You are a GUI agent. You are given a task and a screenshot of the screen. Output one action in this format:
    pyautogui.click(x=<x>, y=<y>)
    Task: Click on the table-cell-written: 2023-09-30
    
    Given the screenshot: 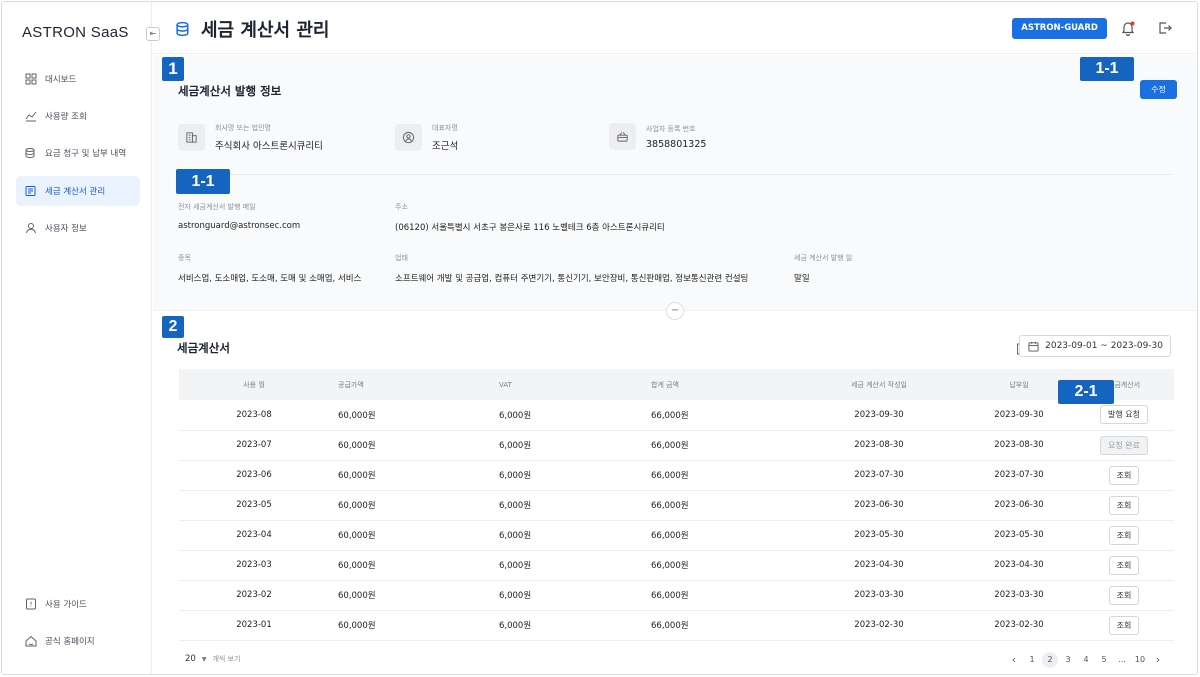 What is the action you would take?
    pyautogui.click(x=879, y=415)
    